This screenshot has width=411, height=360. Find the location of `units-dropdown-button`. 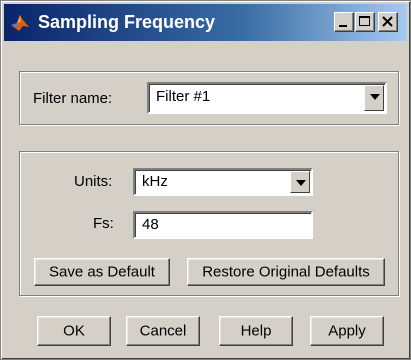

units-dropdown-button is located at coordinates (300, 182).